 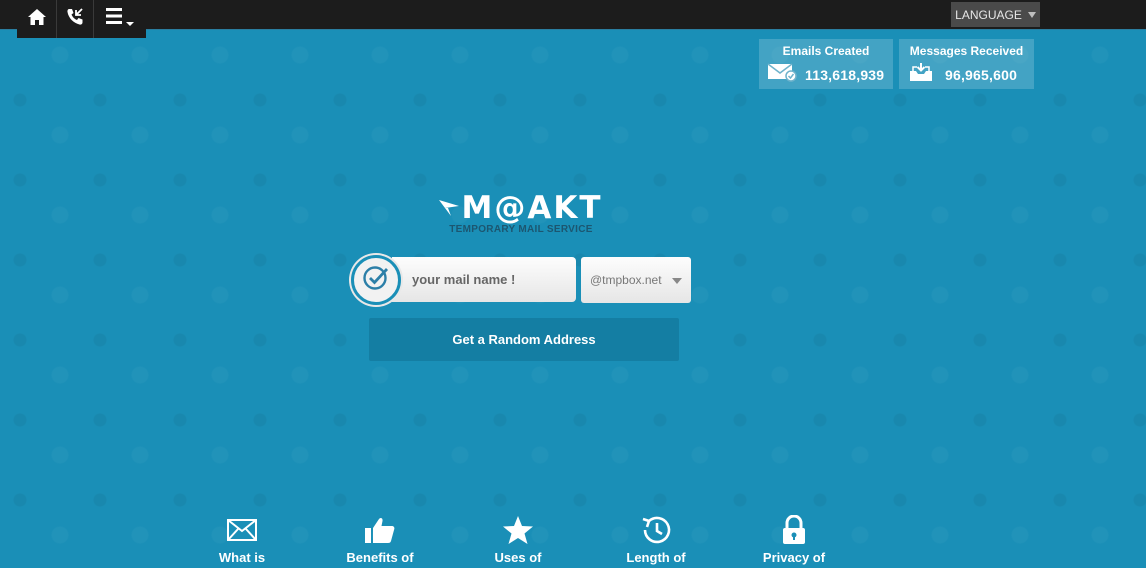 What do you see at coordinates (656, 532) in the screenshot?
I see `history-icon` at bounding box center [656, 532].